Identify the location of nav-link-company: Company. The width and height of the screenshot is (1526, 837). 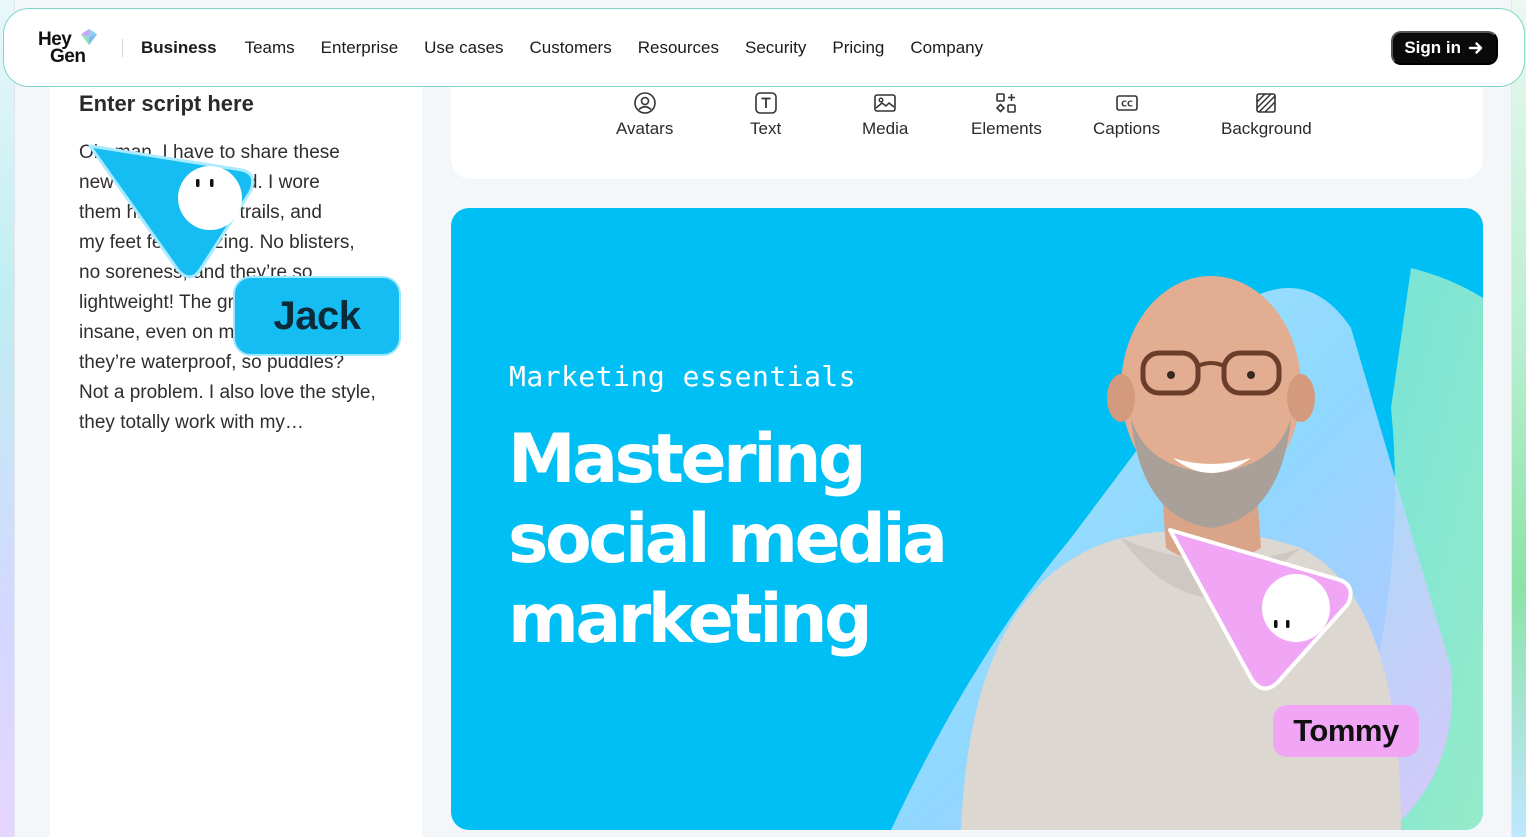
(946, 48).